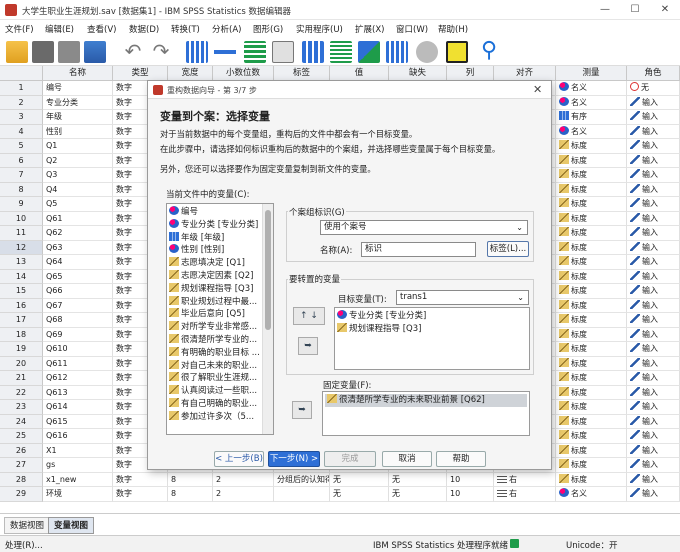 This screenshot has width=680, height=552. Describe the element at coordinates (144, 29) in the screenshot. I see `menu-data: 数据(D)` at that location.